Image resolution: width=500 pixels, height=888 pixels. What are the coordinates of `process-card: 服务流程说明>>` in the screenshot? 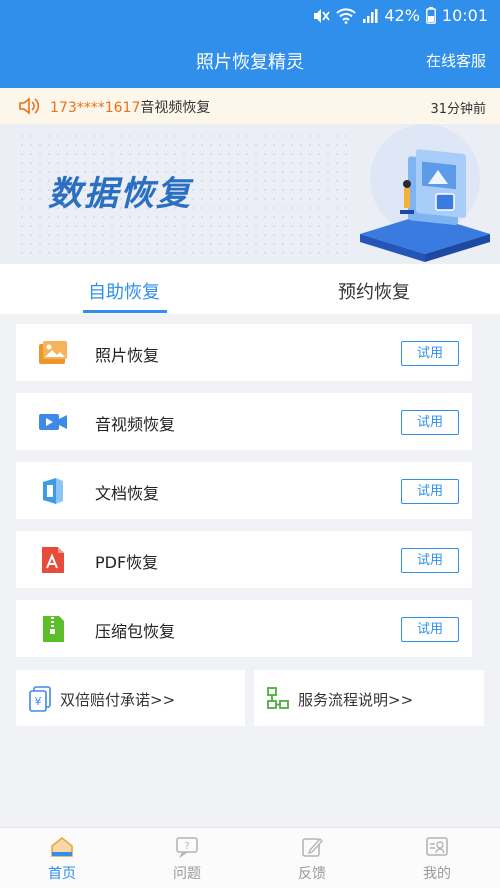 It's located at (369, 698).